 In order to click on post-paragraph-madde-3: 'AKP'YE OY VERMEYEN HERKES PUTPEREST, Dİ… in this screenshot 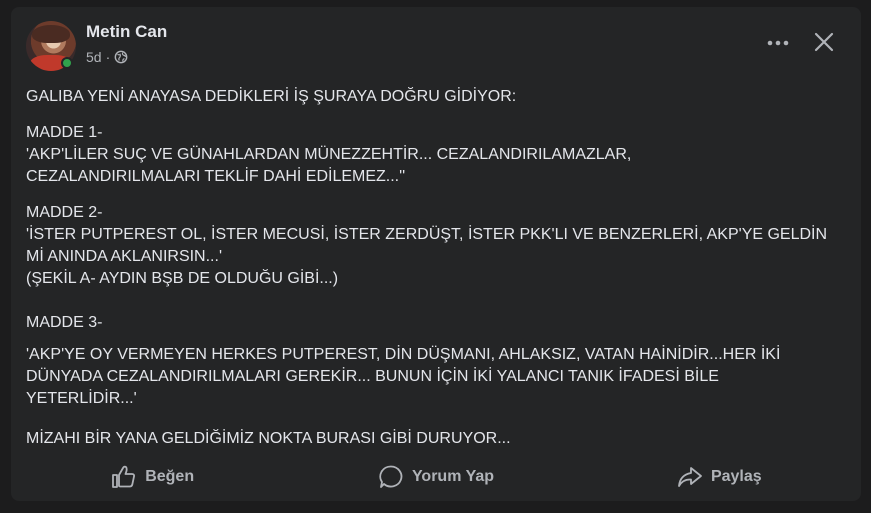, I will do `click(403, 376)`.